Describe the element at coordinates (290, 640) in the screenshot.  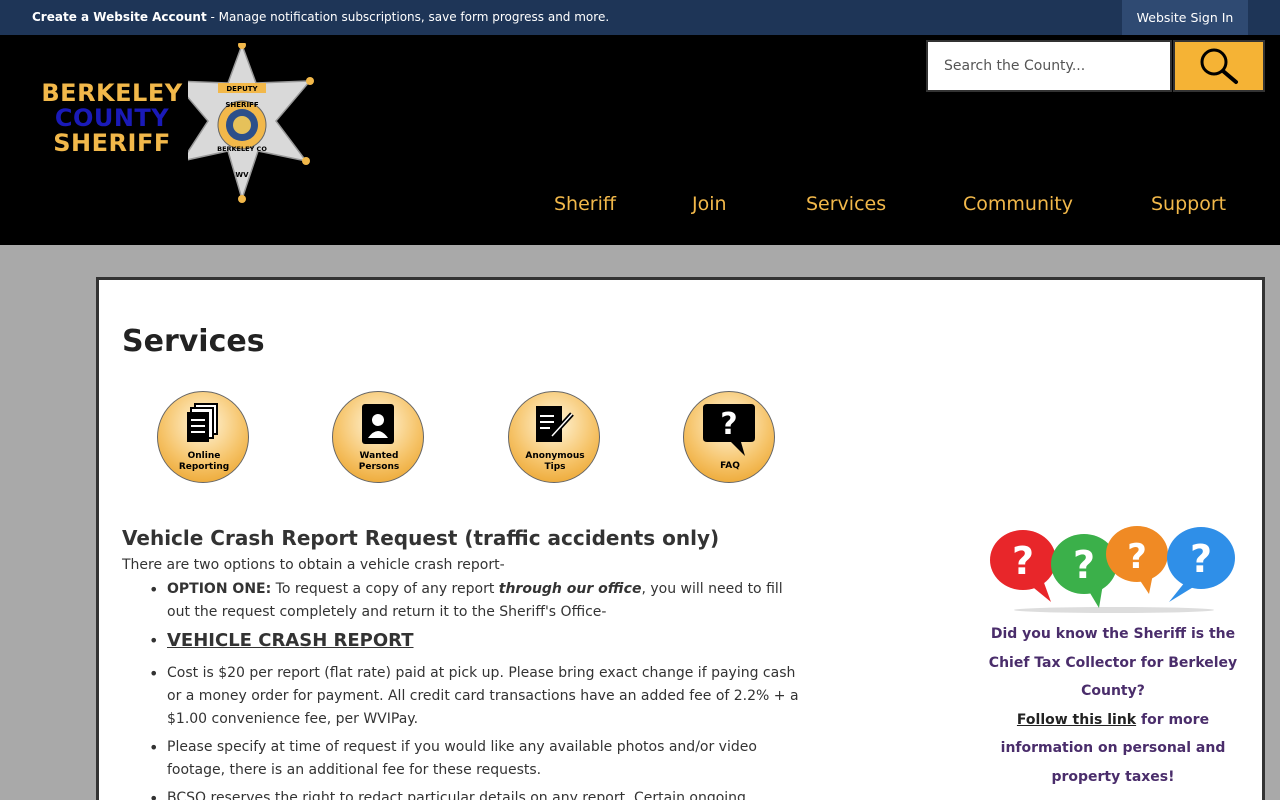
I see `vehicle-crash-report-link: VEHICLE CRASH REPORT` at that location.